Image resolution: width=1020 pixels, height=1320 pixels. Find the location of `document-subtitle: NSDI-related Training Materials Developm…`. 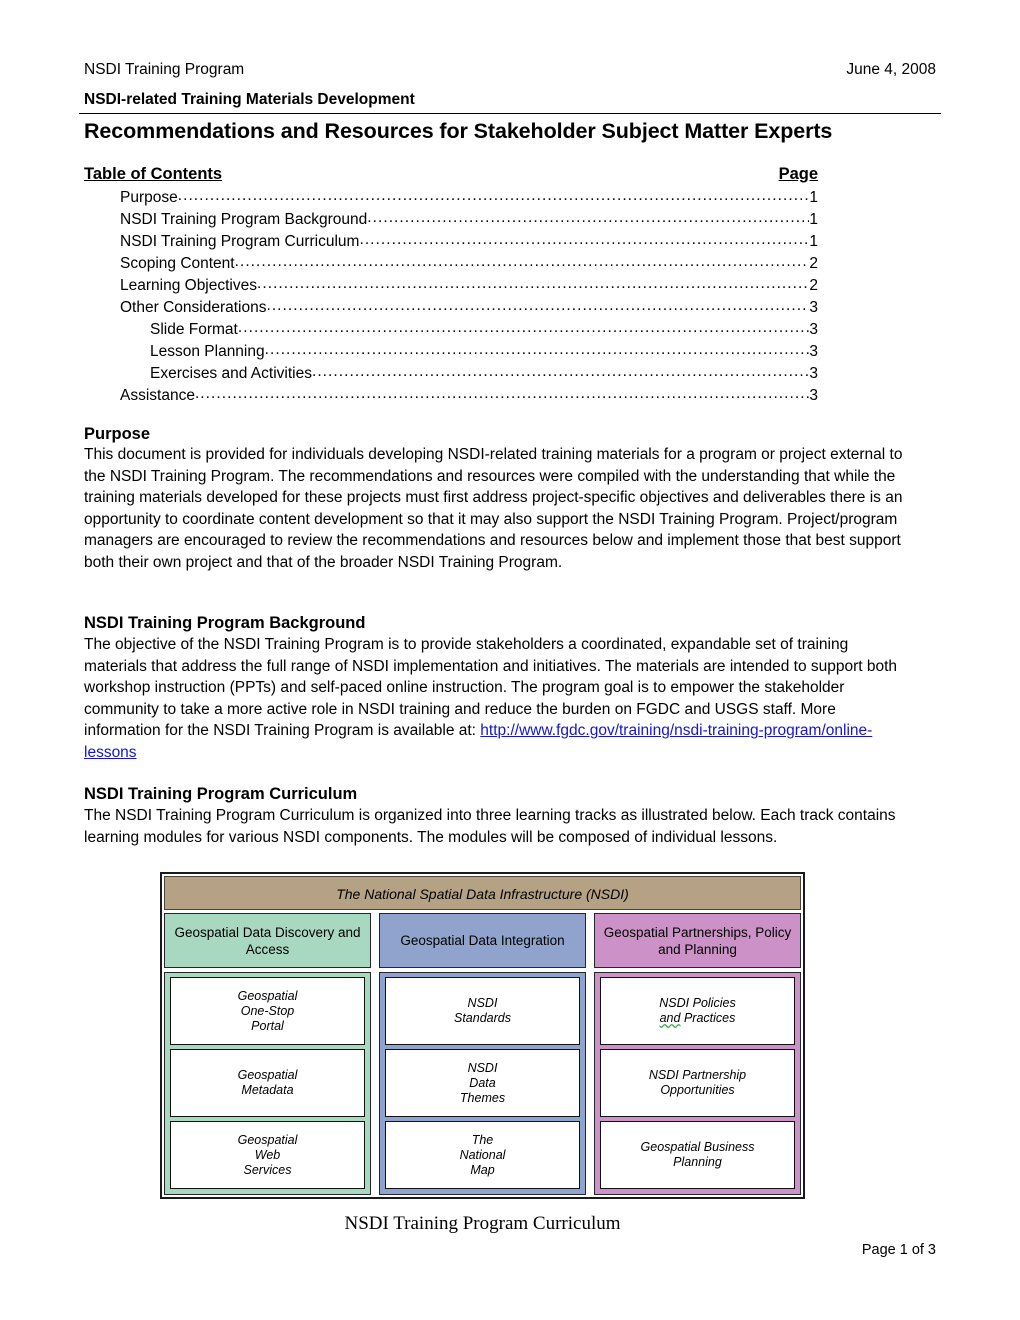

document-subtitle: NSDI-related Training Materials Developm… is located at coordinates (249, 99).